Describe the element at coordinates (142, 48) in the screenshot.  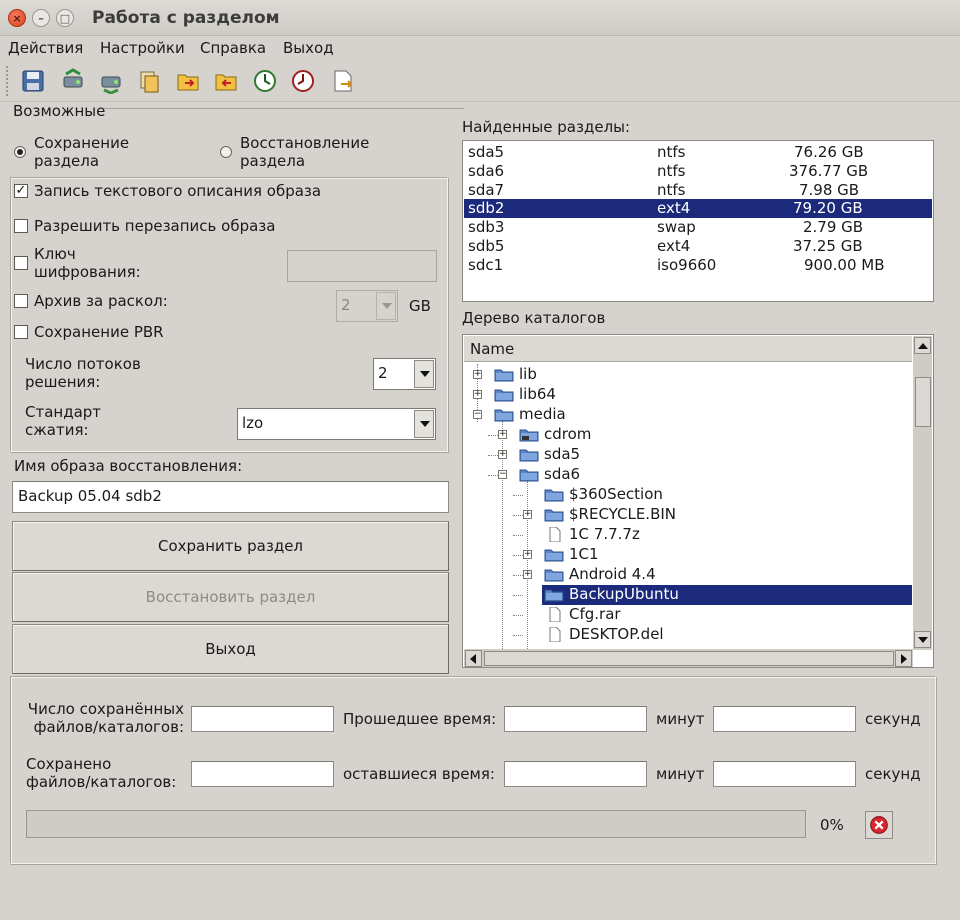
I see `menu-settings: Настройки` at that location.